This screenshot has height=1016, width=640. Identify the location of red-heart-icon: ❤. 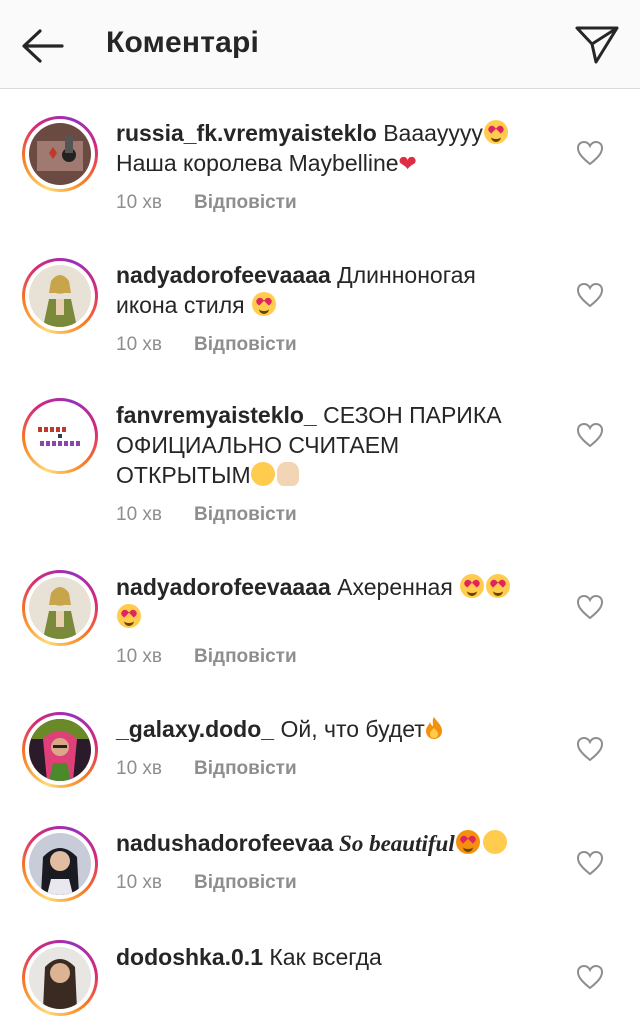
(407, 163).